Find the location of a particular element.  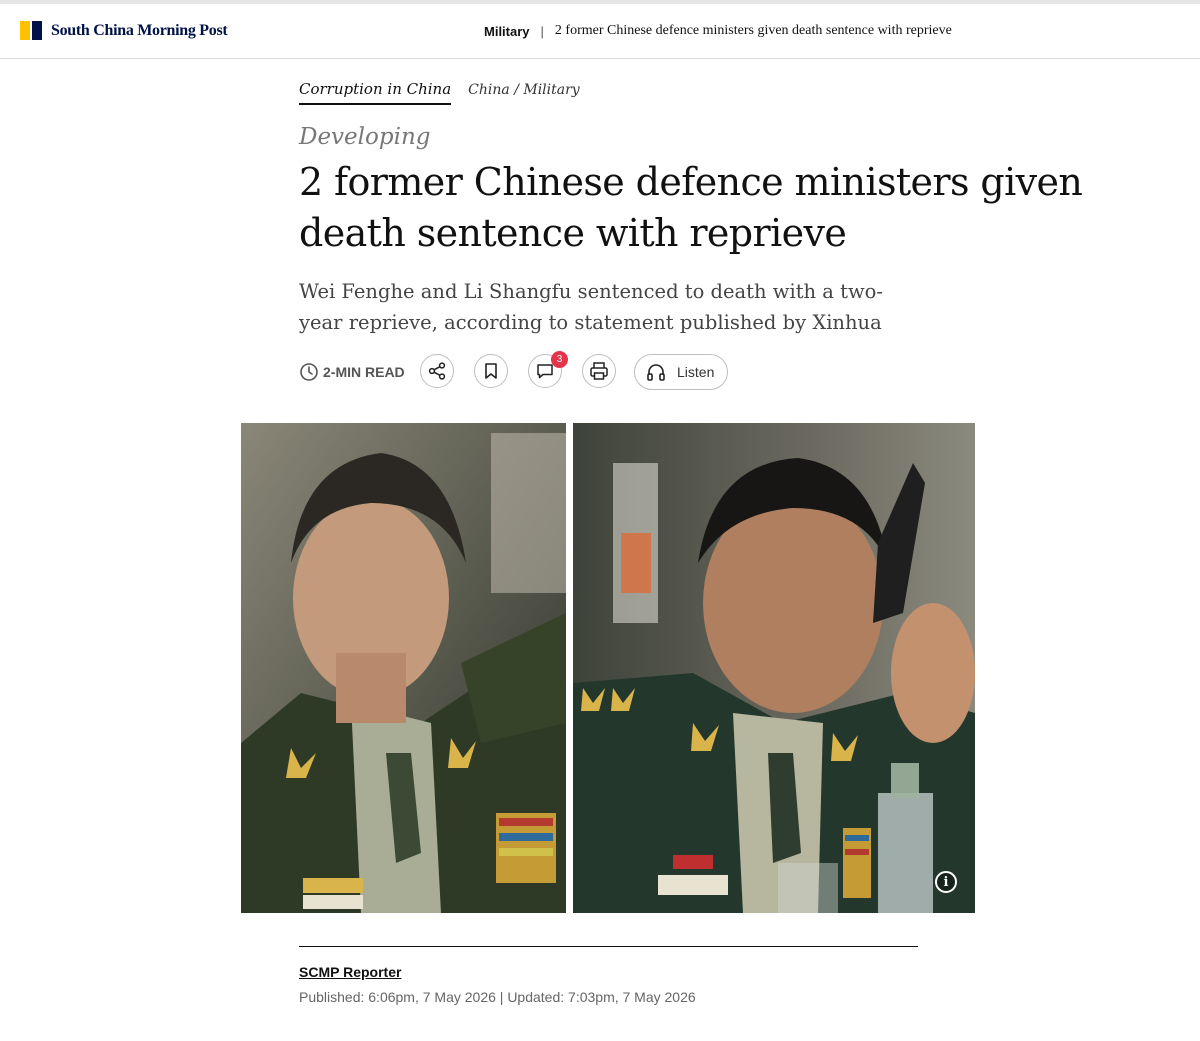

scmp-logo: South China Morning Post is located at coordinates (124, 30).